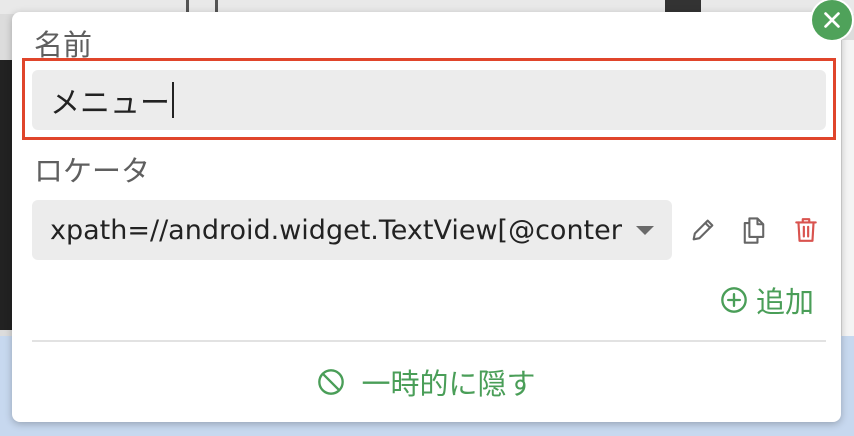  What do you see at coordinates (92, 171) in the screenshot?
I see `locator-label: ロケータ` at bounding box center [92, 171].